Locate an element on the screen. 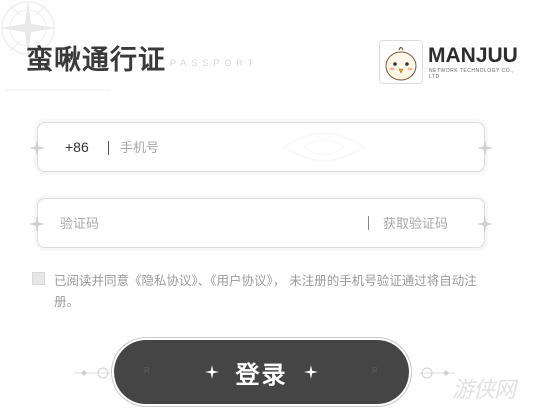 This screenshot has height=417, width=533. get-code-button: 获取验证码 is located at coordinates (415, 222).